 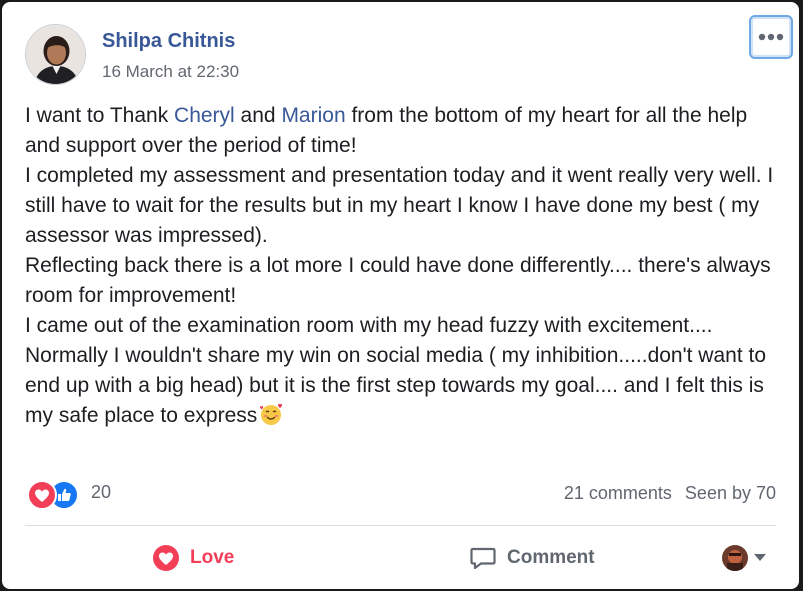 I want to click on reaction-count: 20, so click(x=101, y=492).